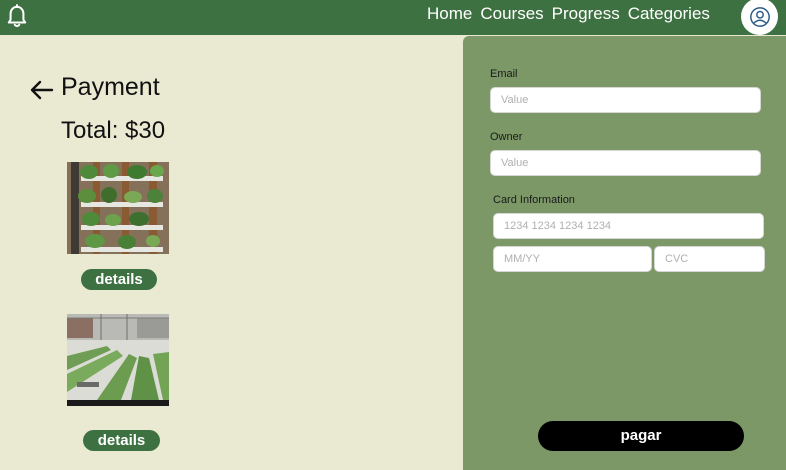  Describe the element at coordinates (449, 14) in the screenshot. I see `nav-home: Home` at that location.